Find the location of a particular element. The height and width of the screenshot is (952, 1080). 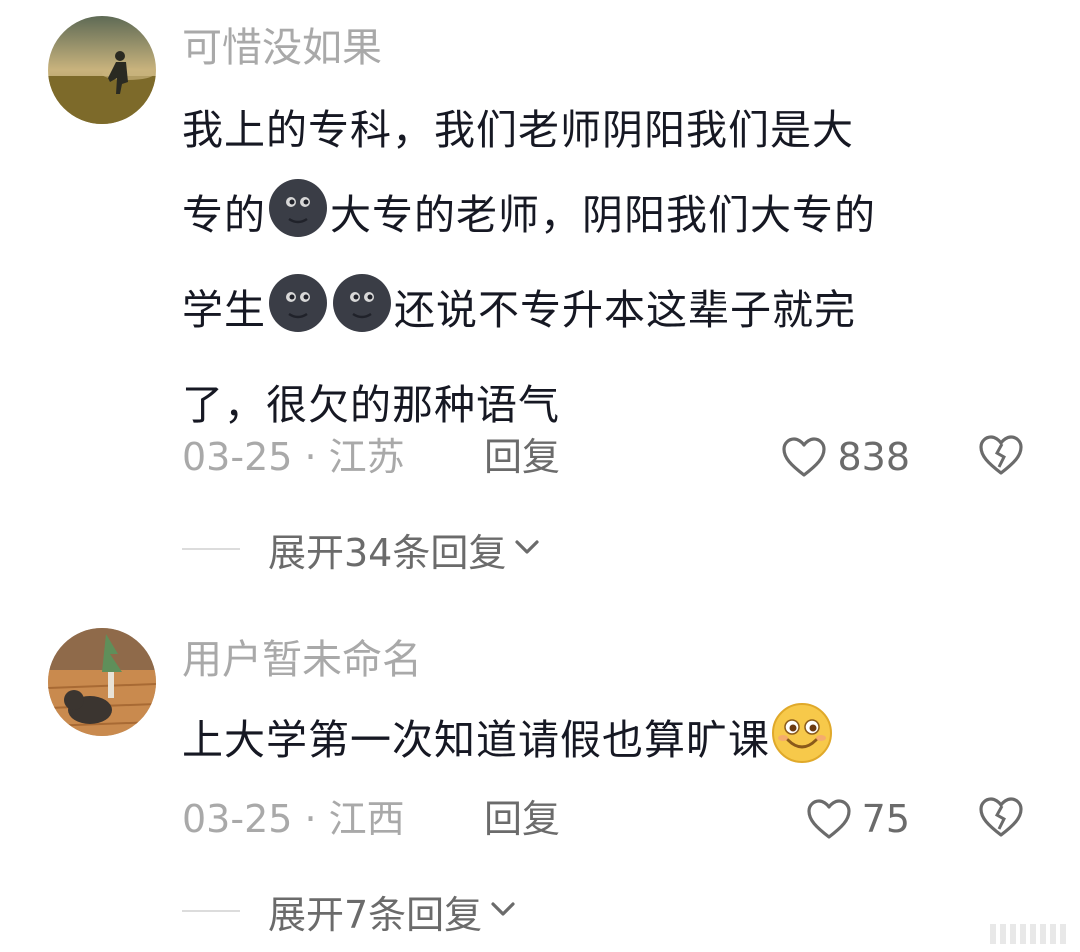

expand-replies-button: 展开7条回复 is located at coordinates (350, 911).